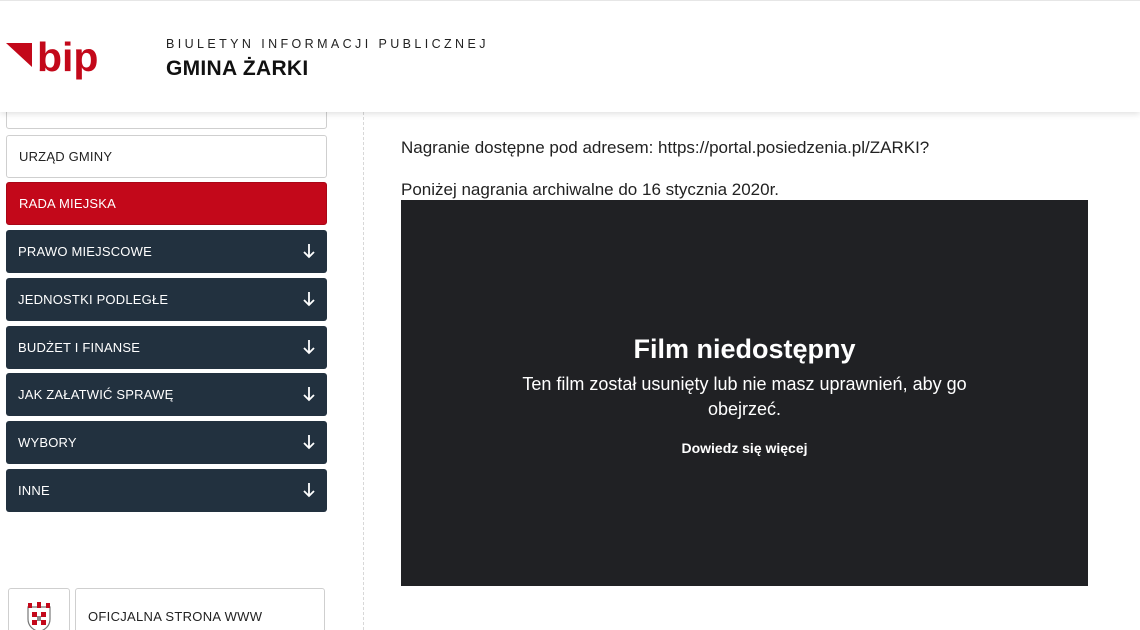  Describe the element at coordinates (68, 203) in the screenshot. I see `sidebar-item-label: RADA MIEJSKA` at that location.